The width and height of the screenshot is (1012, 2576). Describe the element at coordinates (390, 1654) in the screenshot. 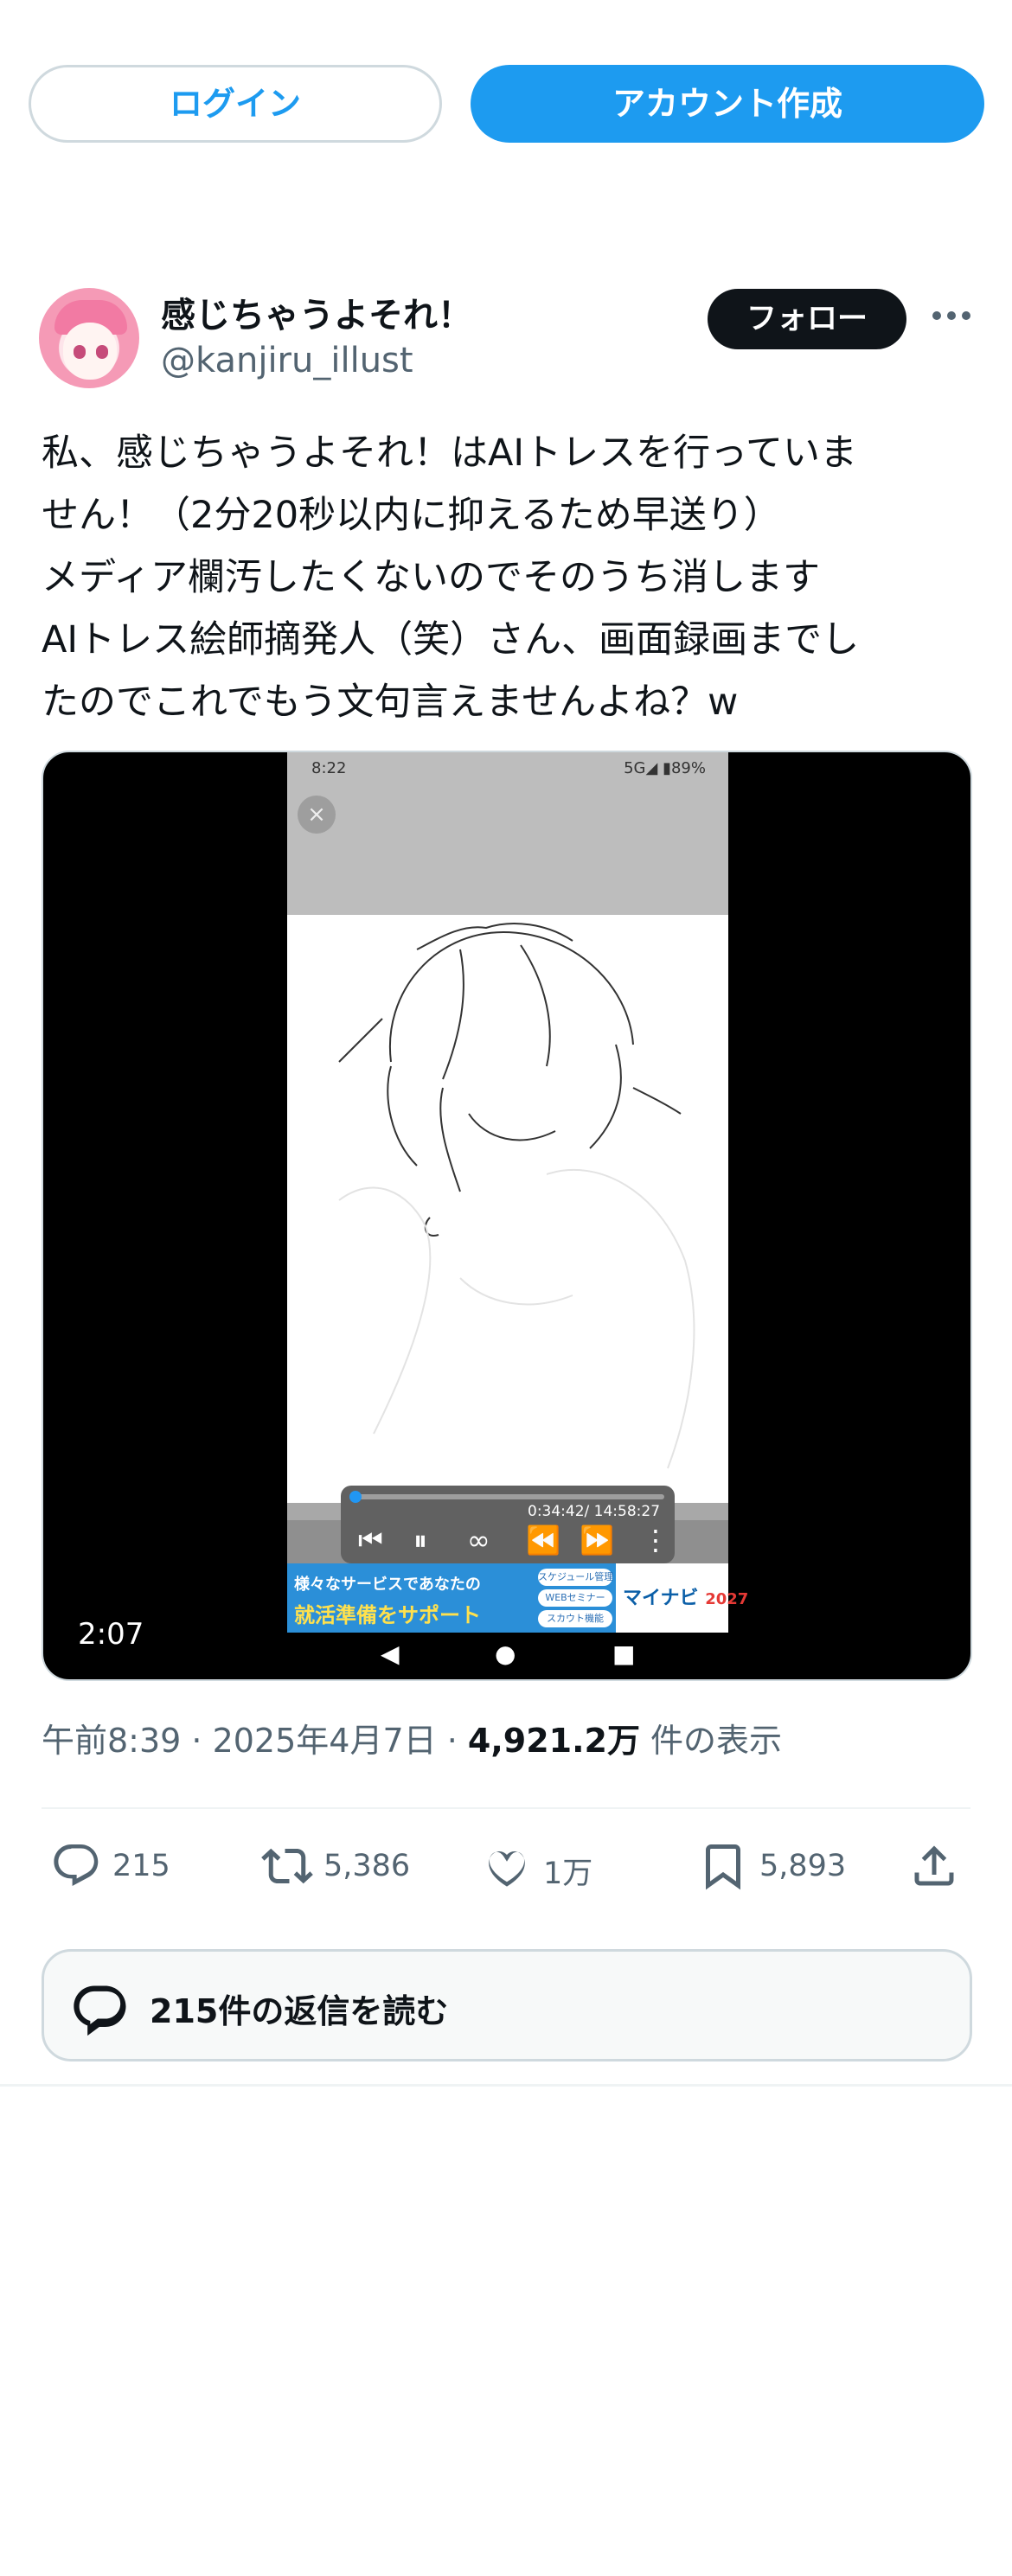

I see `back-icon: ◀` at that location.